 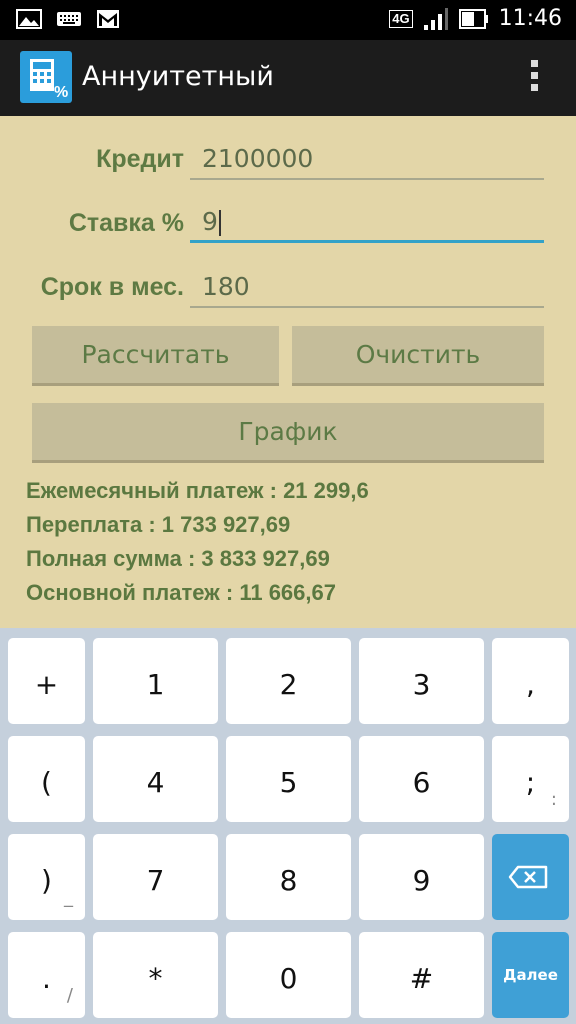 What do you see at coordinates (108, 19) in the screenshot?
I see `gmail-icon` at bounding box center [108, 19].